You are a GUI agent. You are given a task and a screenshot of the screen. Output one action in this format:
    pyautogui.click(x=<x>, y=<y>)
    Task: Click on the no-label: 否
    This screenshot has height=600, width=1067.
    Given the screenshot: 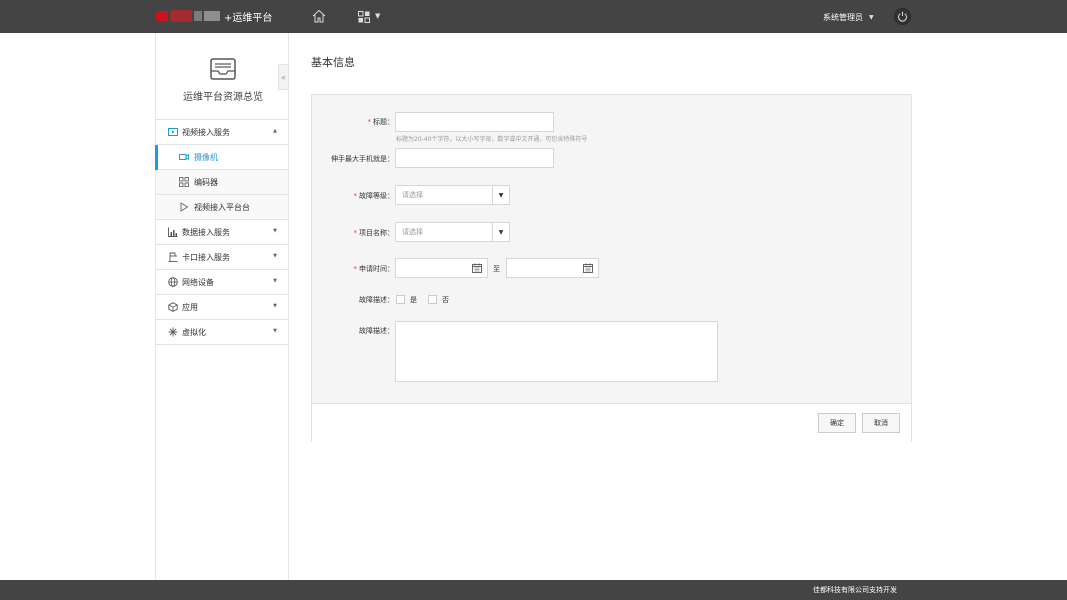 What is the action you would take?
    pyautogui.click(x=445, y=300)
    